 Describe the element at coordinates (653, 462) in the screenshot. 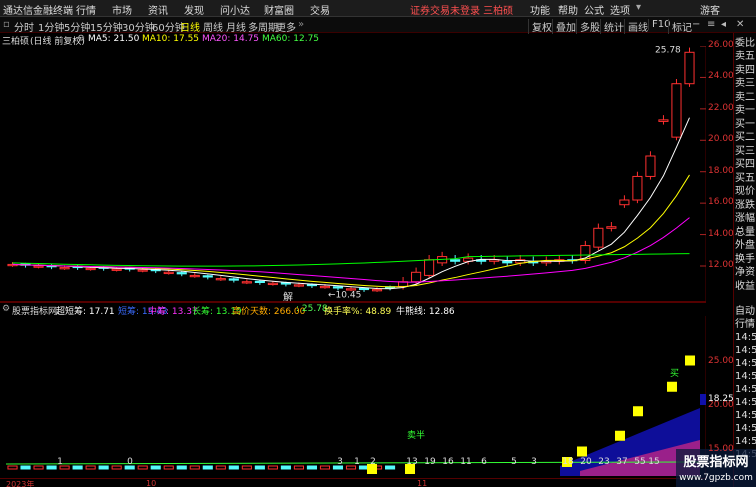

I see `bar-value-label: 15` at that location.